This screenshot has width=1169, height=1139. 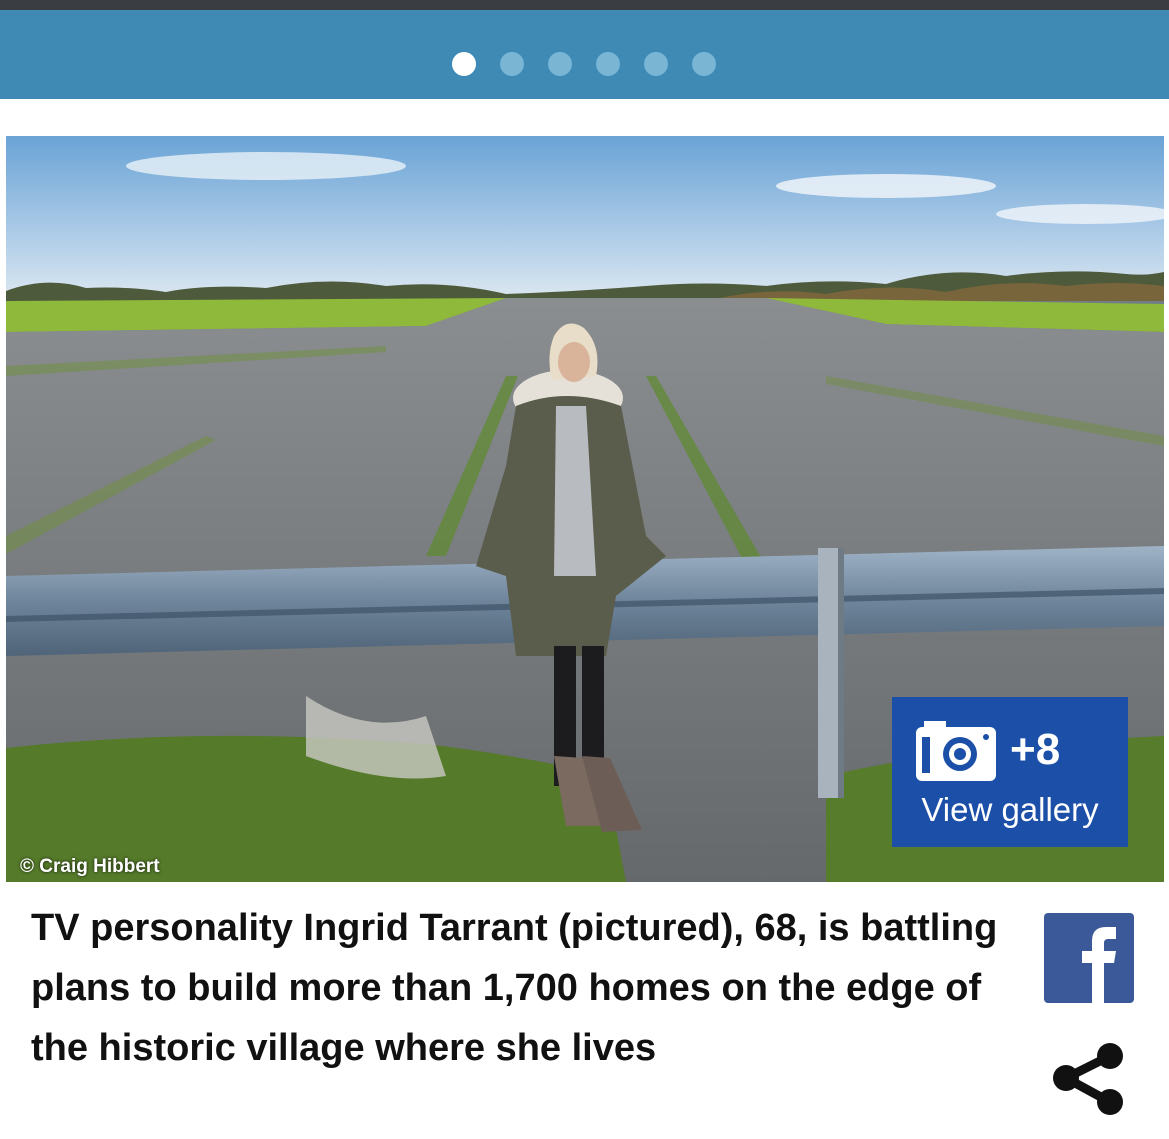 I want to click on top-edge-bar, so click(x=584, y=5).